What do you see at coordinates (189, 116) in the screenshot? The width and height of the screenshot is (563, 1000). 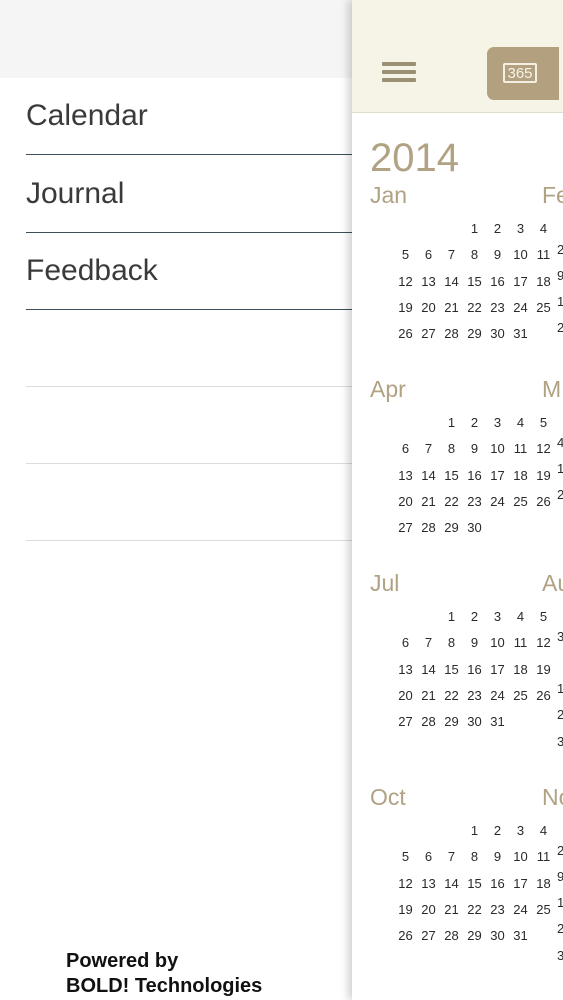 I see `menu-item-calendar: Calendar` at bounding box center [189, 116].